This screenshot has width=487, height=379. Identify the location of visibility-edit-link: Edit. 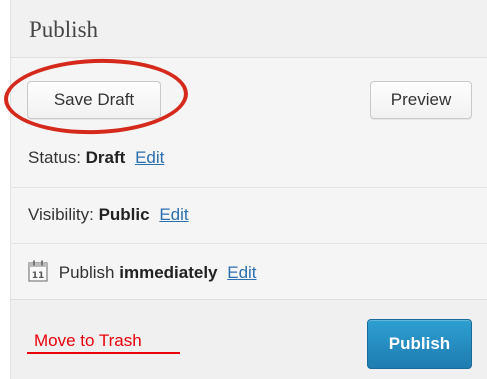
(173, 214).